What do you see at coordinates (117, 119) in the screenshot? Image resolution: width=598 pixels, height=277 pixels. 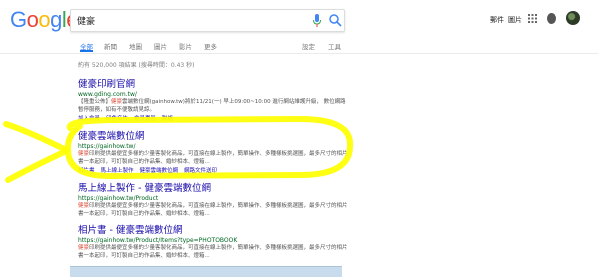 I see `sitelink: 印色名片` at bounding box center [117, 119].